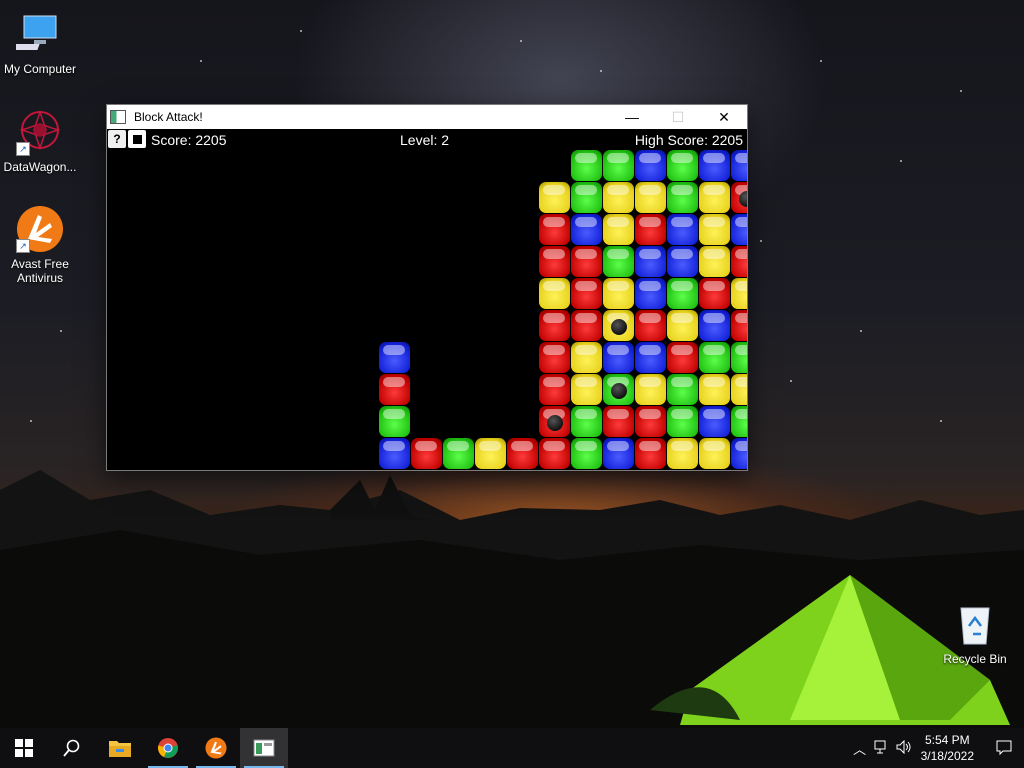 This screenshot has width=1024, height=768. Describe the element at coordinates (168, 748) in the screenshot. I see `taskbar-chrome` at that location.